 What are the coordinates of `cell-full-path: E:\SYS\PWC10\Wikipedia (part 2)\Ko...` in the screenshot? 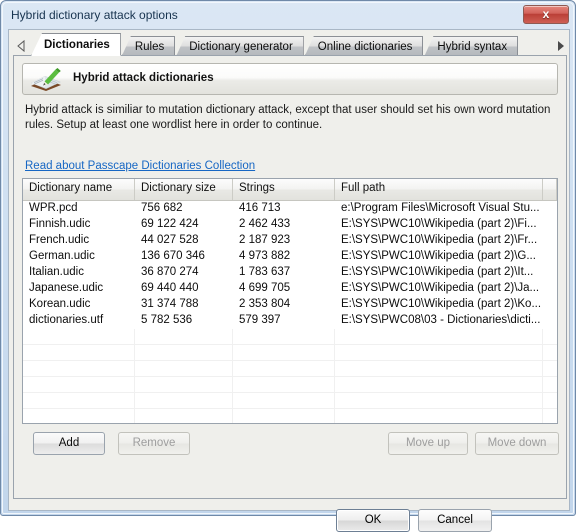 It's located at (441, 304).